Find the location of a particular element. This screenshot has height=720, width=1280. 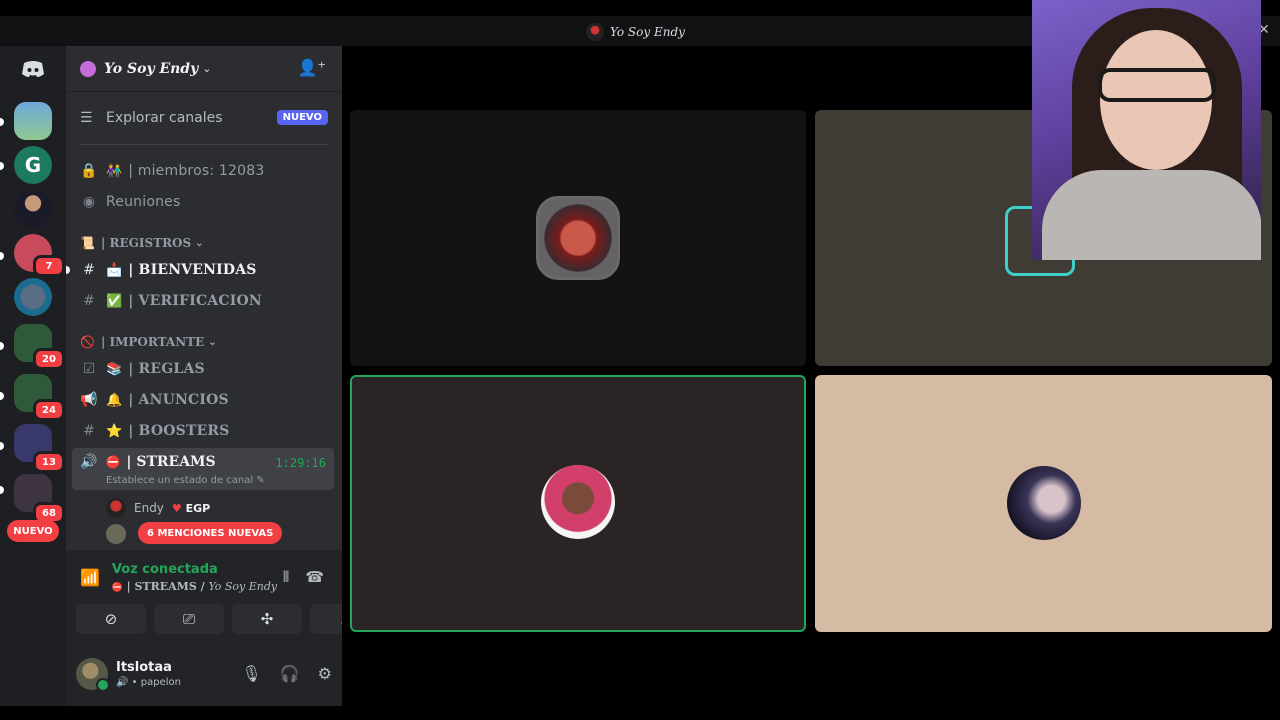

mention-badge: 20 is located at coordinates (49, 359).